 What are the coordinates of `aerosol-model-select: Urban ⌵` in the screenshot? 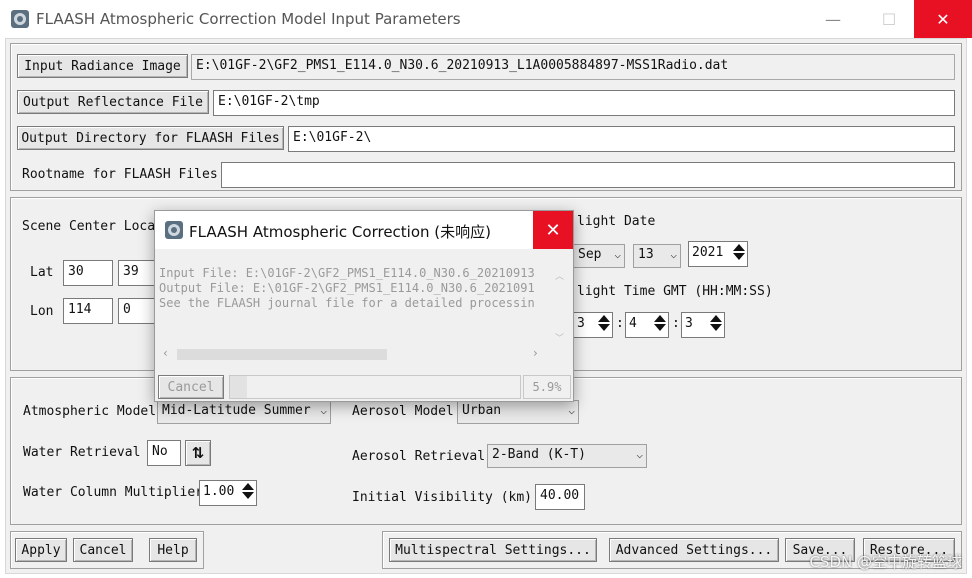 It's located at (518, 412).